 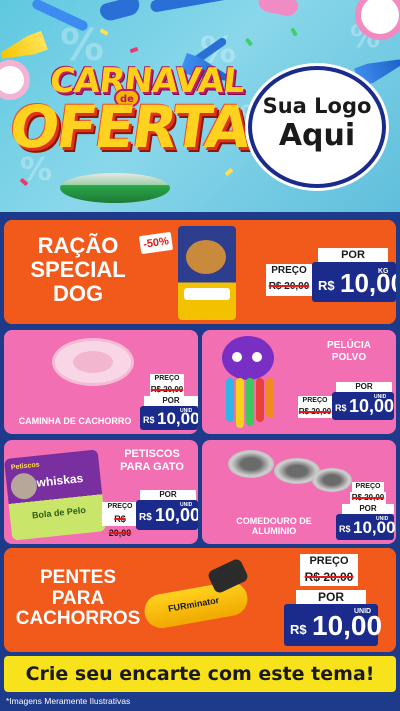 What do you see at coordinates (78, 245) in the screenshot?
I see `product-name-line: RAÇÃO` at bounding box center [78, 245].